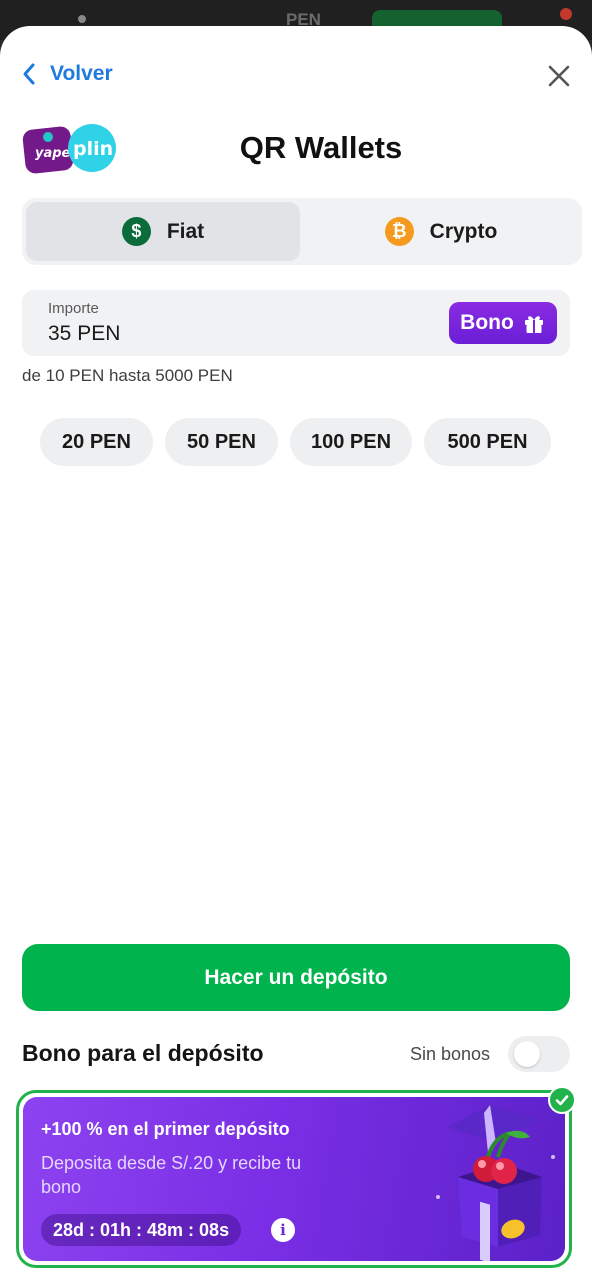  I want to click on amount-field: Importe Bono, so click(296, 323).